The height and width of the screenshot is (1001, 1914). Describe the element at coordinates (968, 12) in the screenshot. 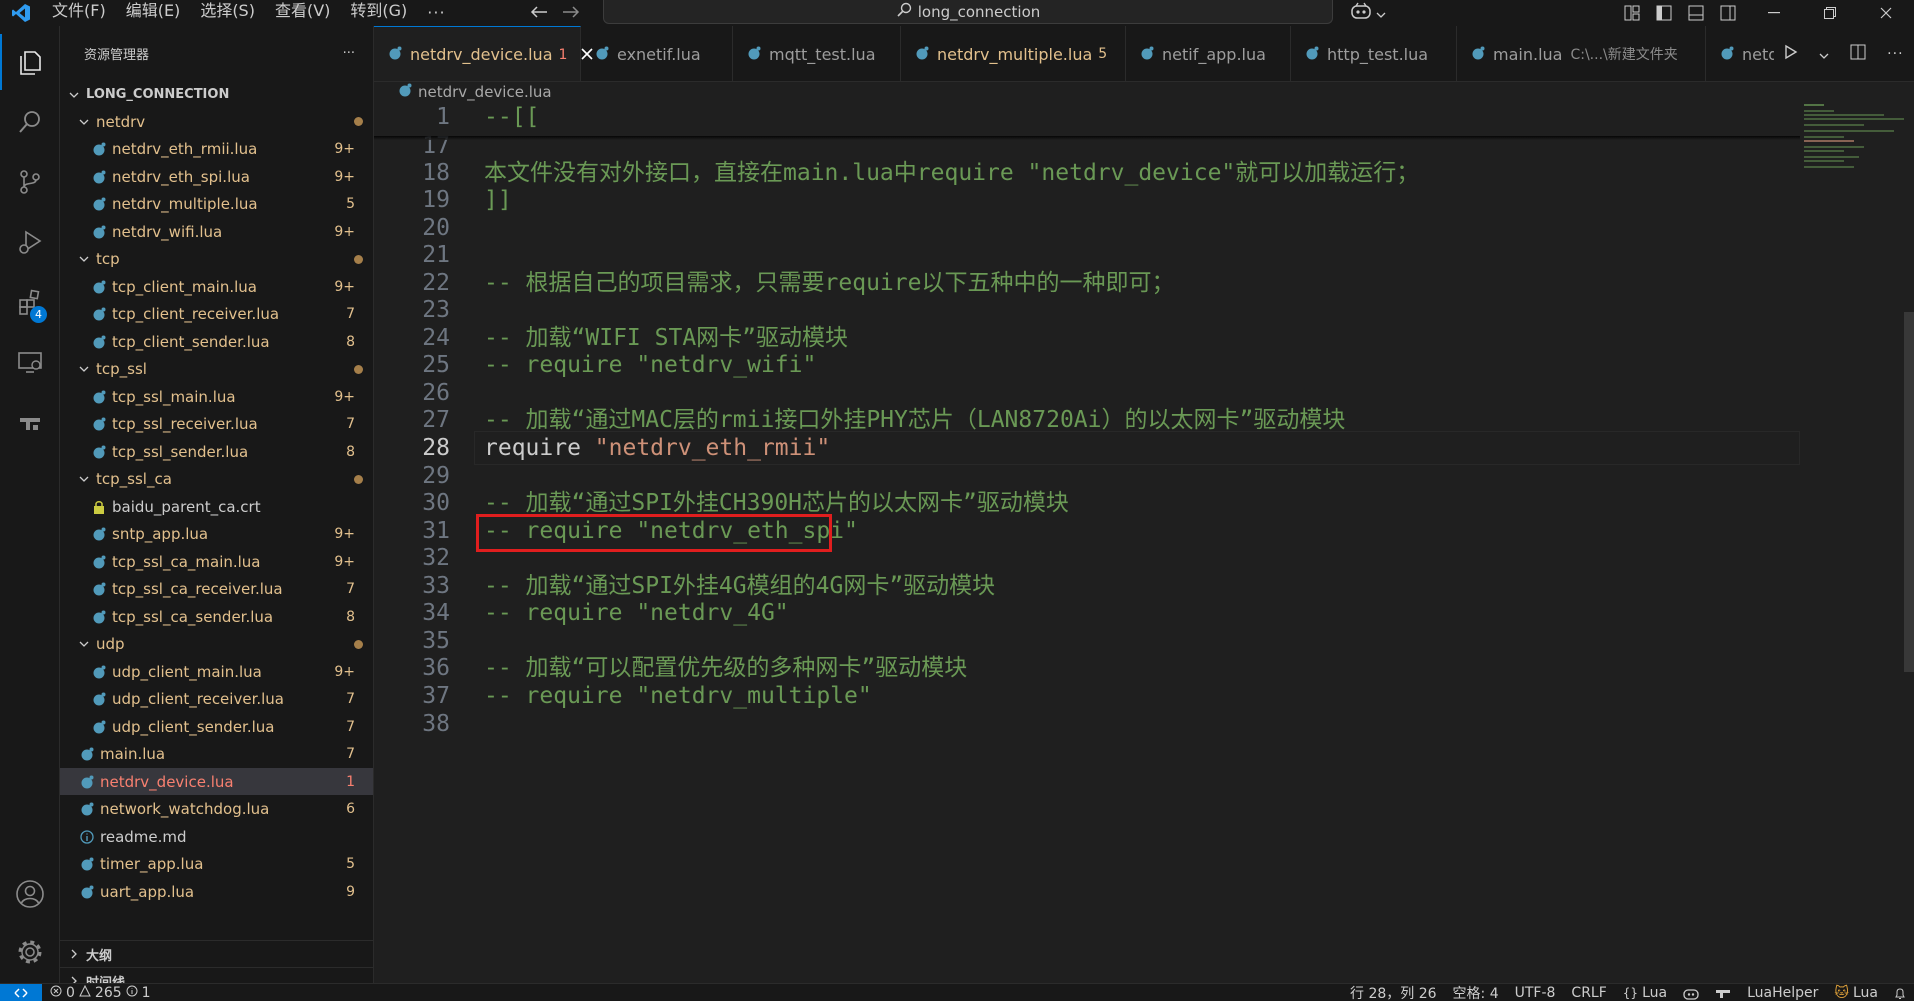

I see `command-center-search: long_connection` at that location.